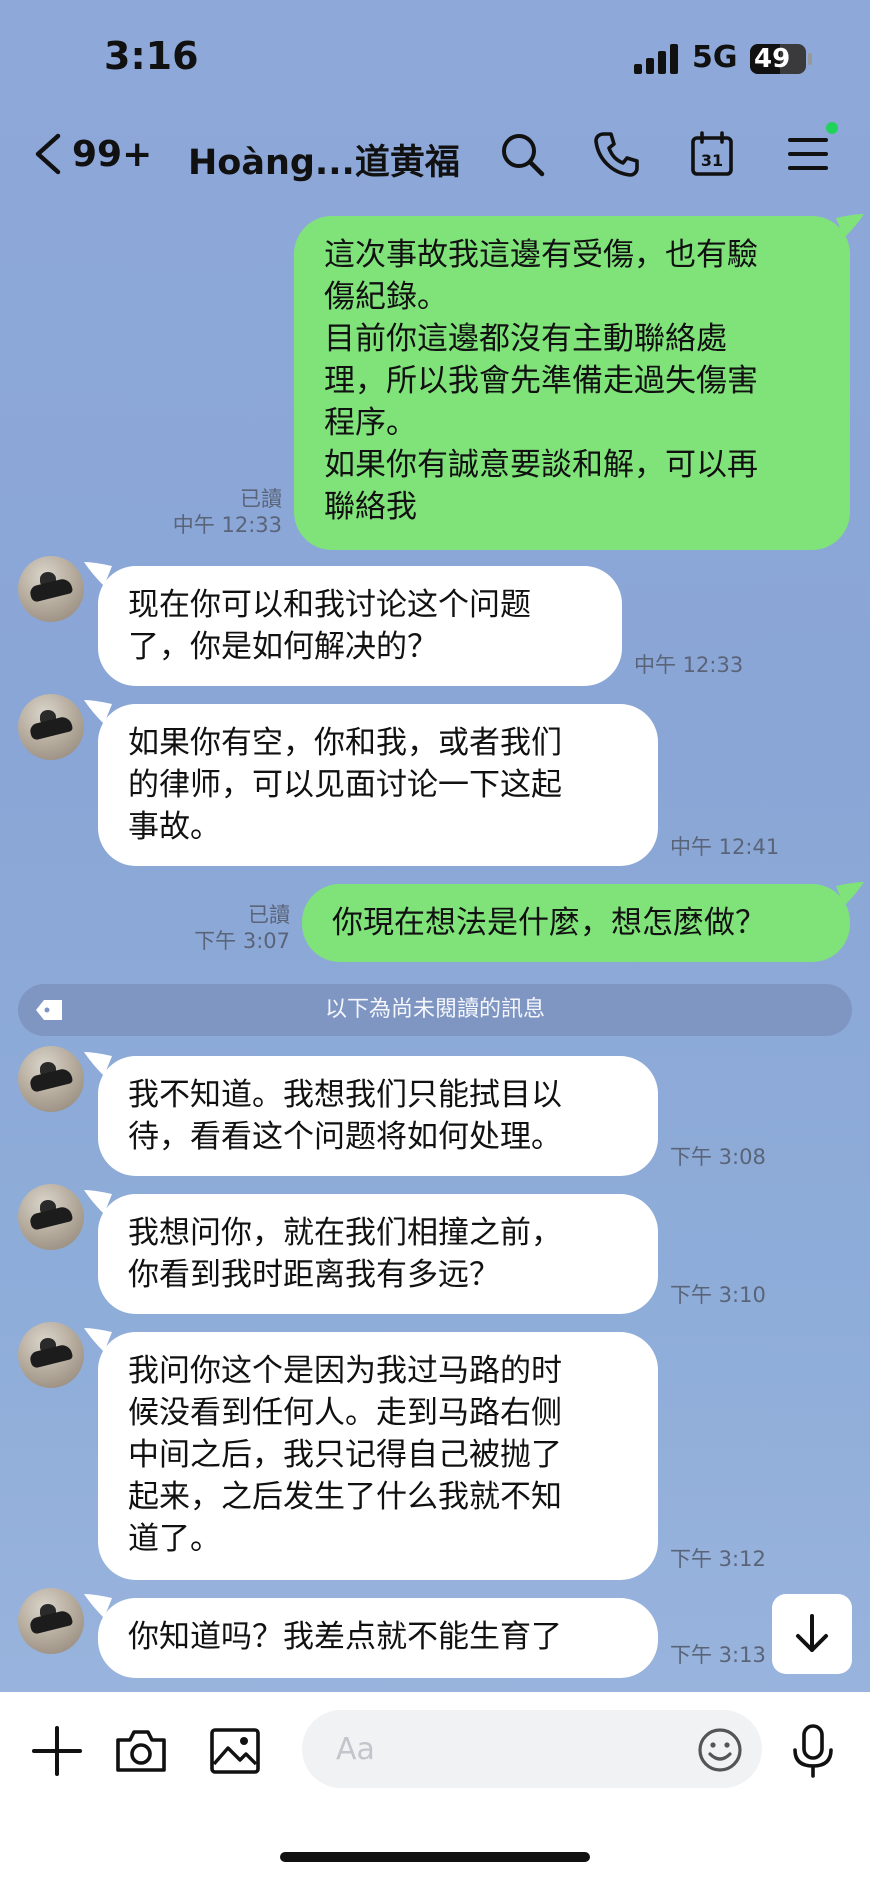 The width and height of the screenshot is (870, 1882). I want to click on scroll-to-bottom-button, so click(812, 1634).